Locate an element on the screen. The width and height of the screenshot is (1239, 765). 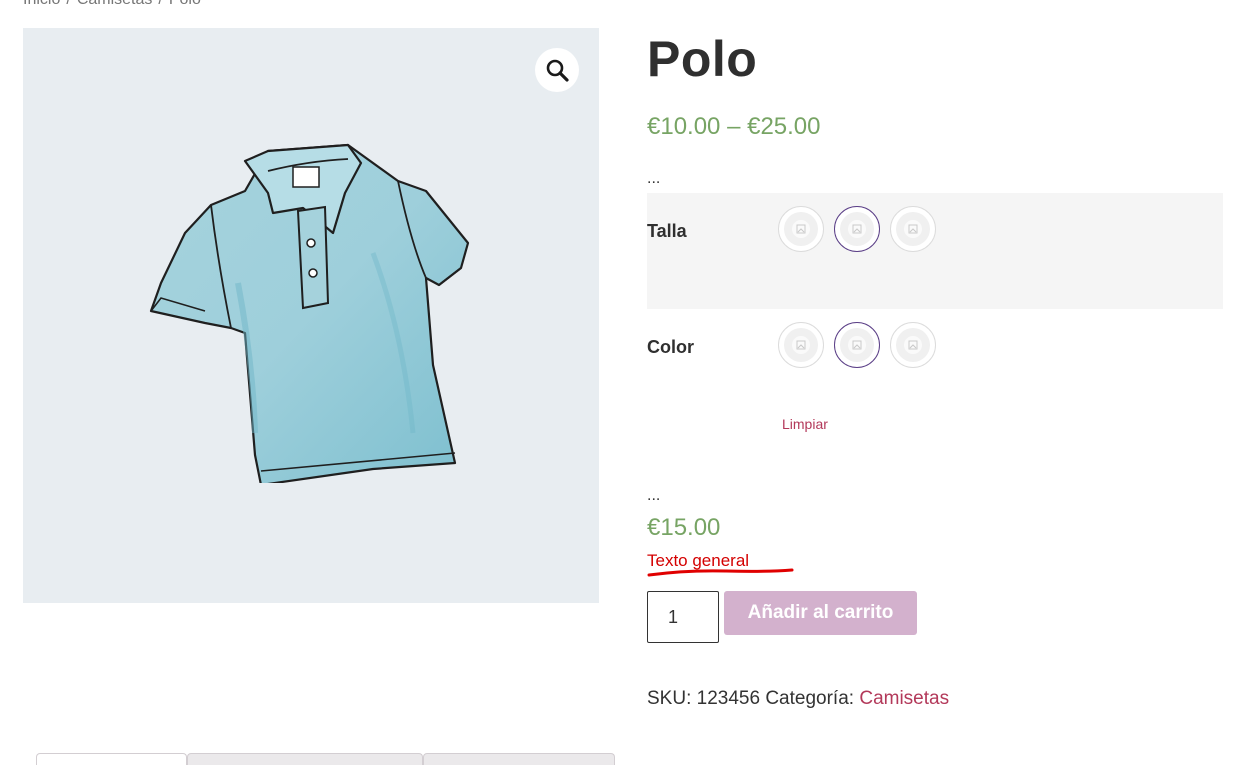
tab-additional-info is located at coordinates (305, 759).